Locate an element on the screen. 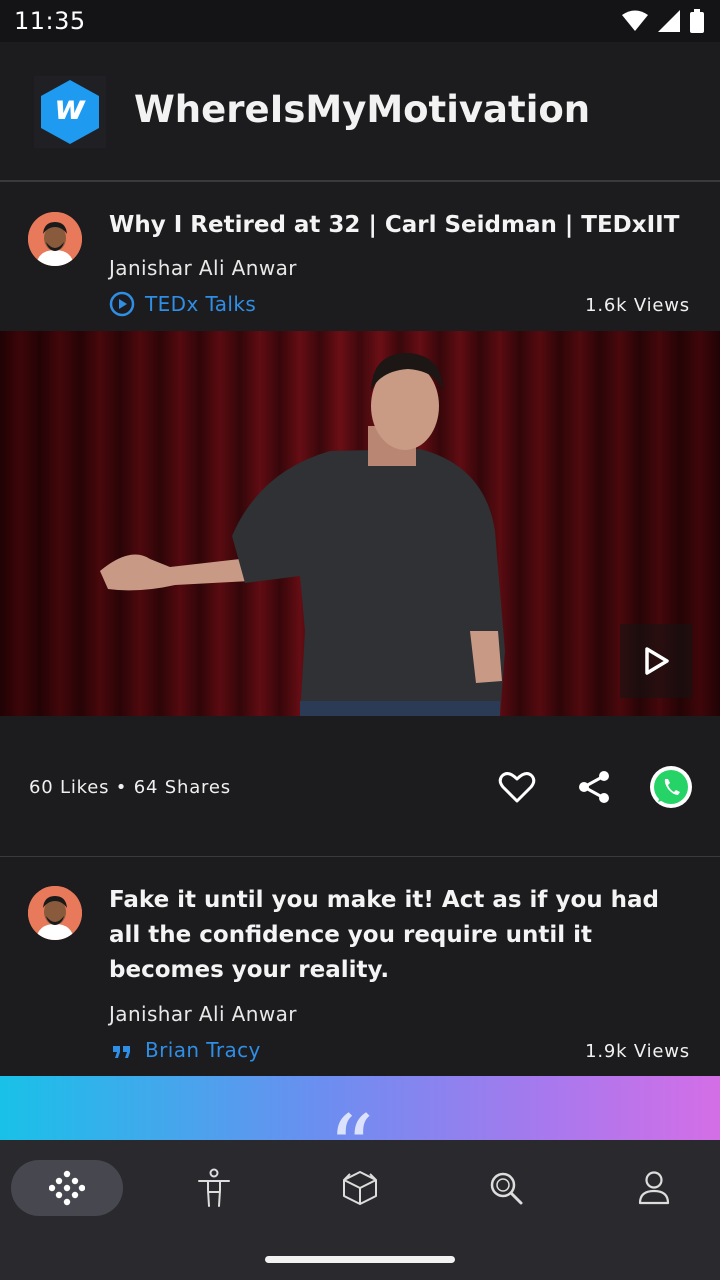 This screenshot has height=1280, width=720. nav-library is located at coordinates (360, 1188).